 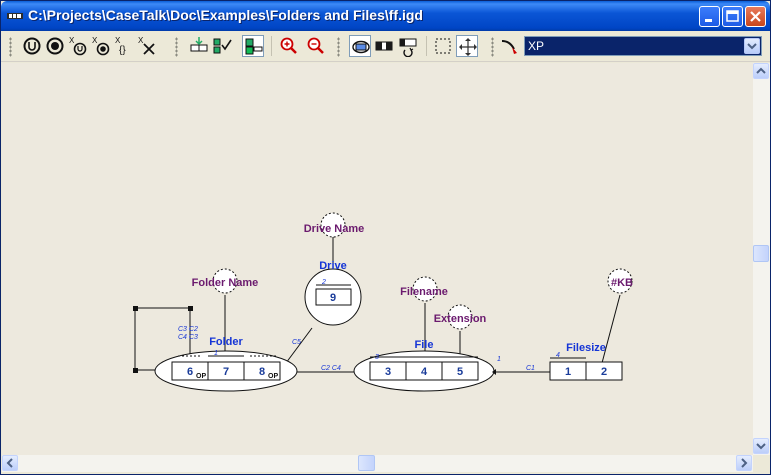 I want to click on maximize-button, so click(x=732, y=16).